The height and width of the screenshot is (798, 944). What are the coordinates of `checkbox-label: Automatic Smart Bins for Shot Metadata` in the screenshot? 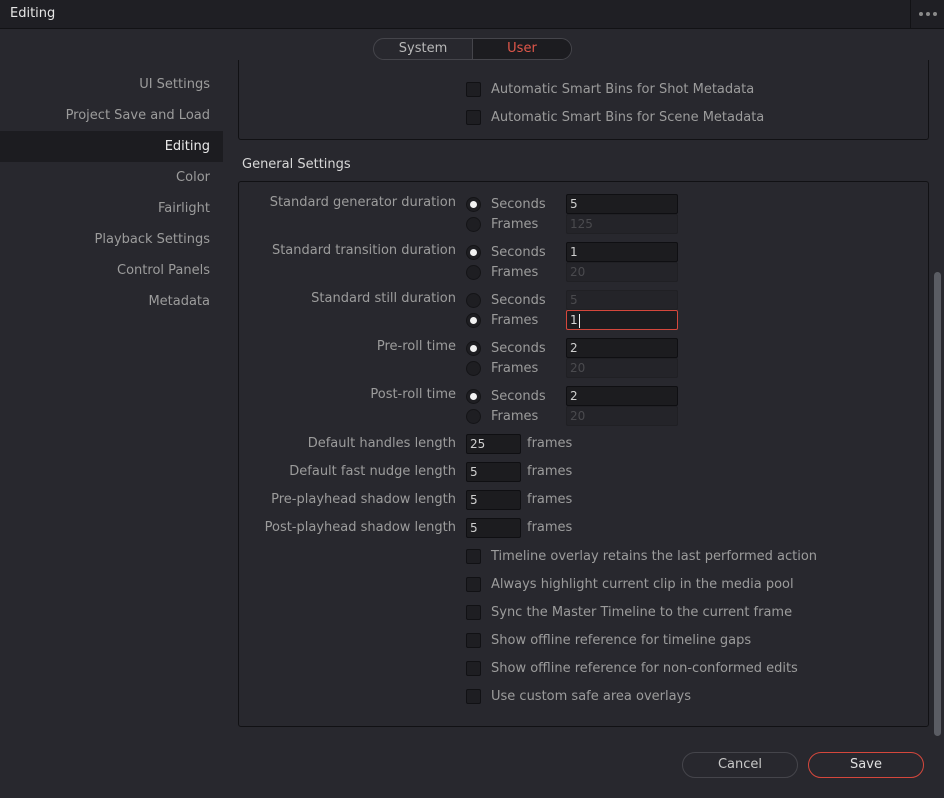 It's located at (623, 89).